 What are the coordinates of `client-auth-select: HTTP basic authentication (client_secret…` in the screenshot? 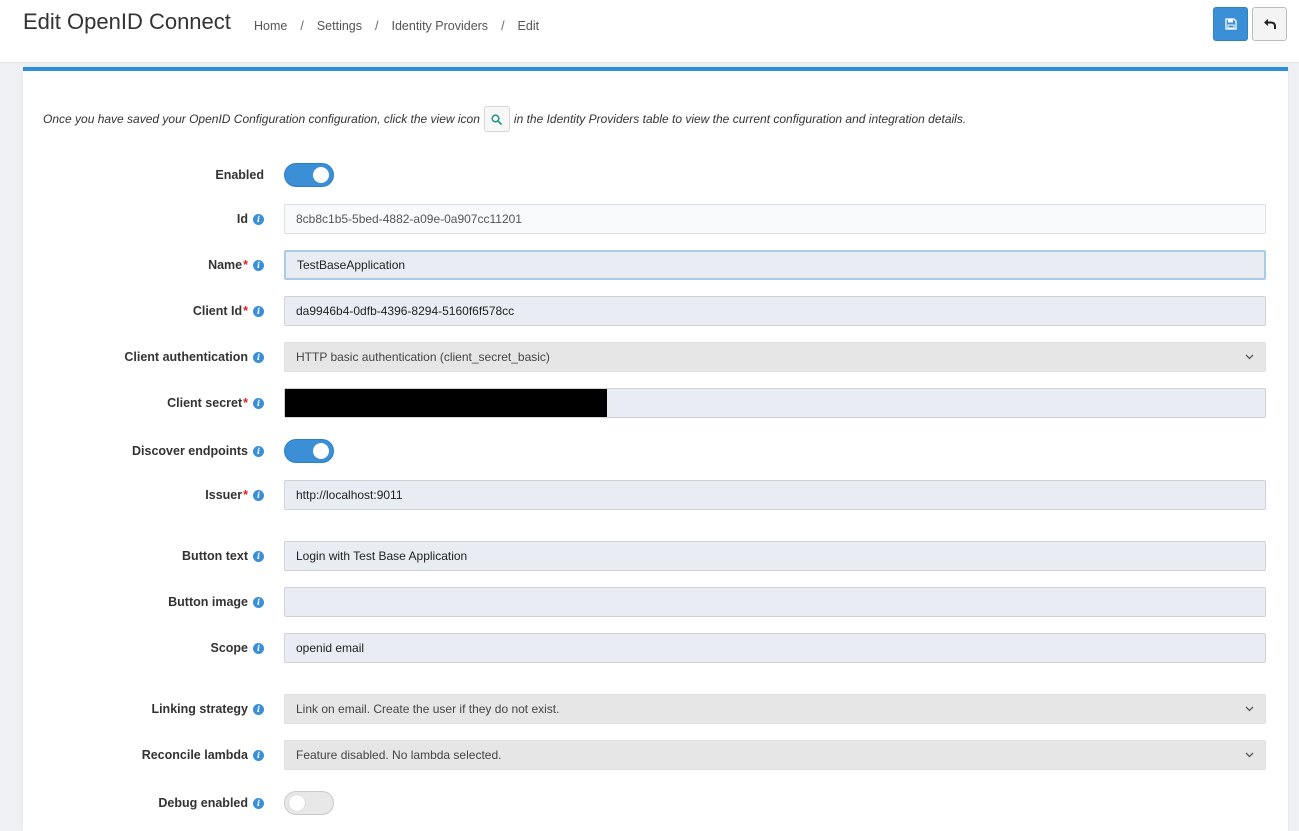 It's located at (775, 357).